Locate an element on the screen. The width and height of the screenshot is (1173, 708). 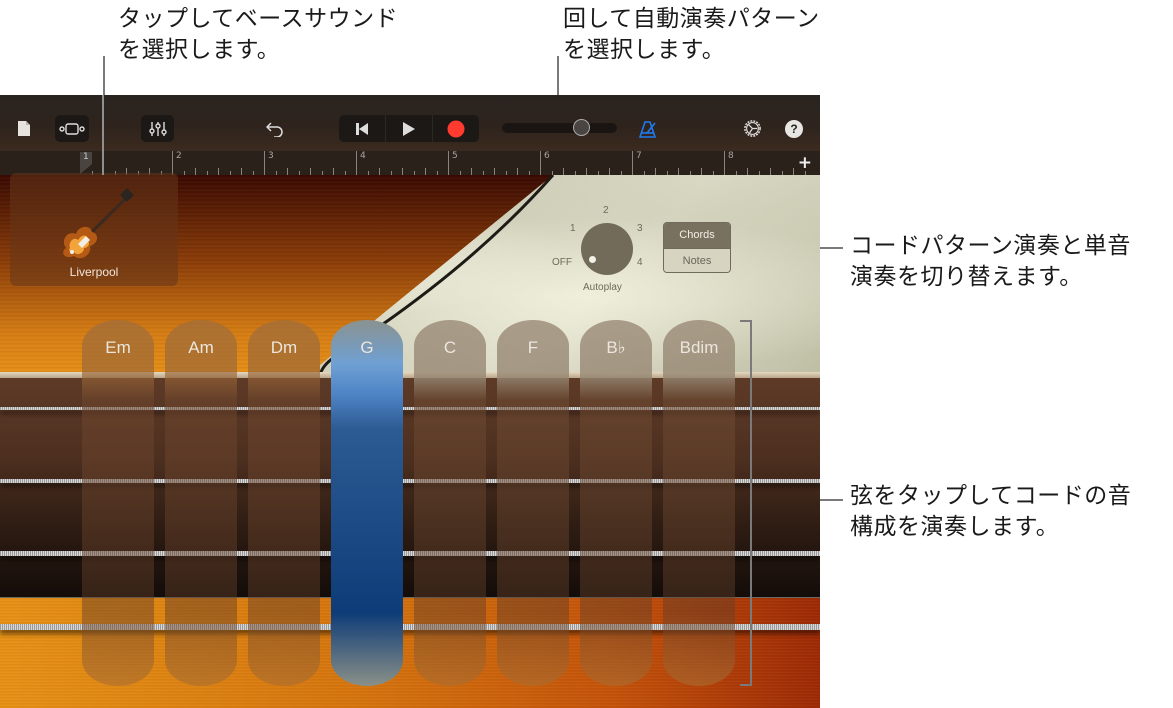
autoplay-label-1: 1 is located at coordinates (573, 228).